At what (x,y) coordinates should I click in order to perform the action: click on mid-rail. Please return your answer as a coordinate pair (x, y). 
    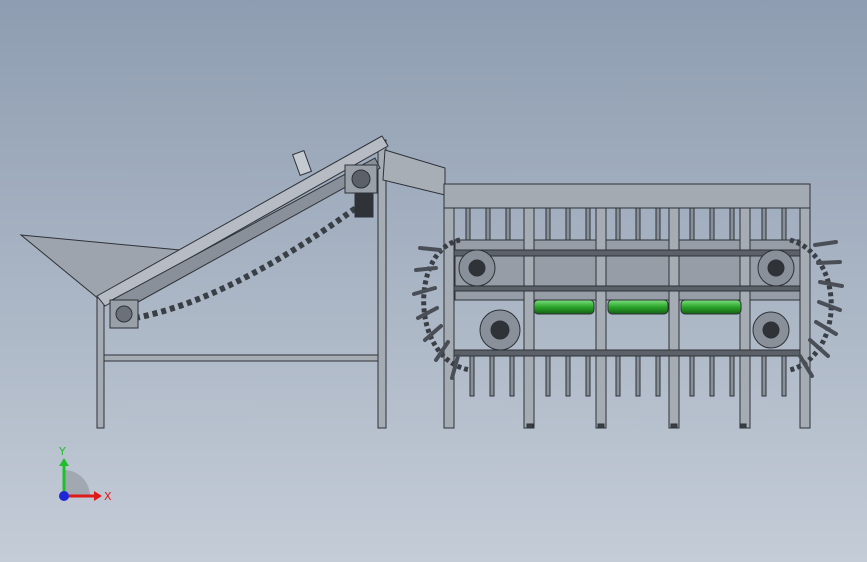
    Looking at the image, I should click on (627, 288).